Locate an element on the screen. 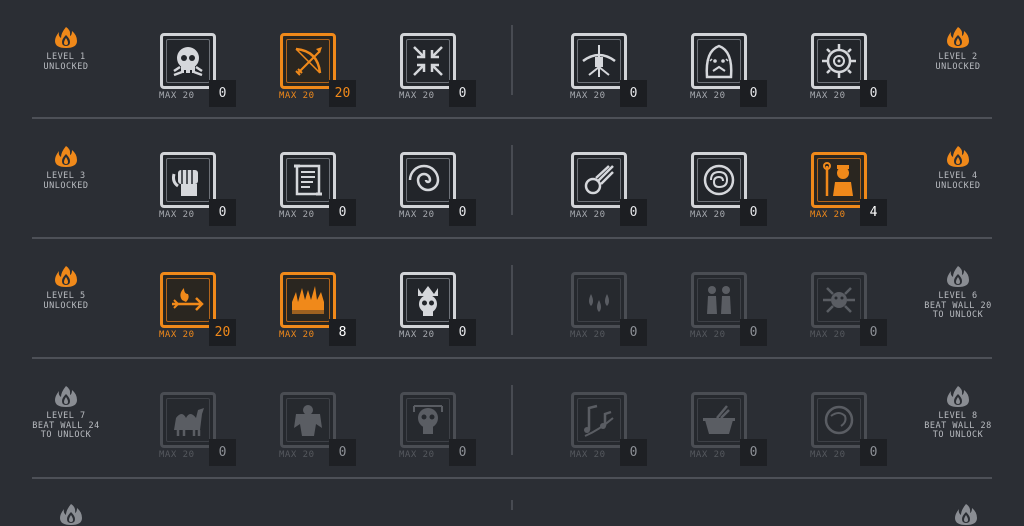 The height and width of the screenshot is (526, 1024). compress-arrows-icon is located at coordinates (428, 61).